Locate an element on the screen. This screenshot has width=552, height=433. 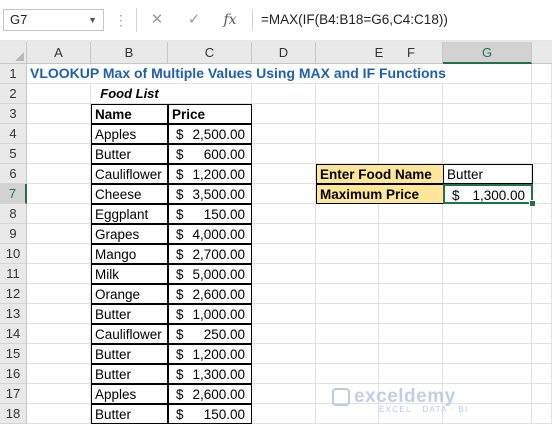
cell-h3 is located at coordinates (542, 114).